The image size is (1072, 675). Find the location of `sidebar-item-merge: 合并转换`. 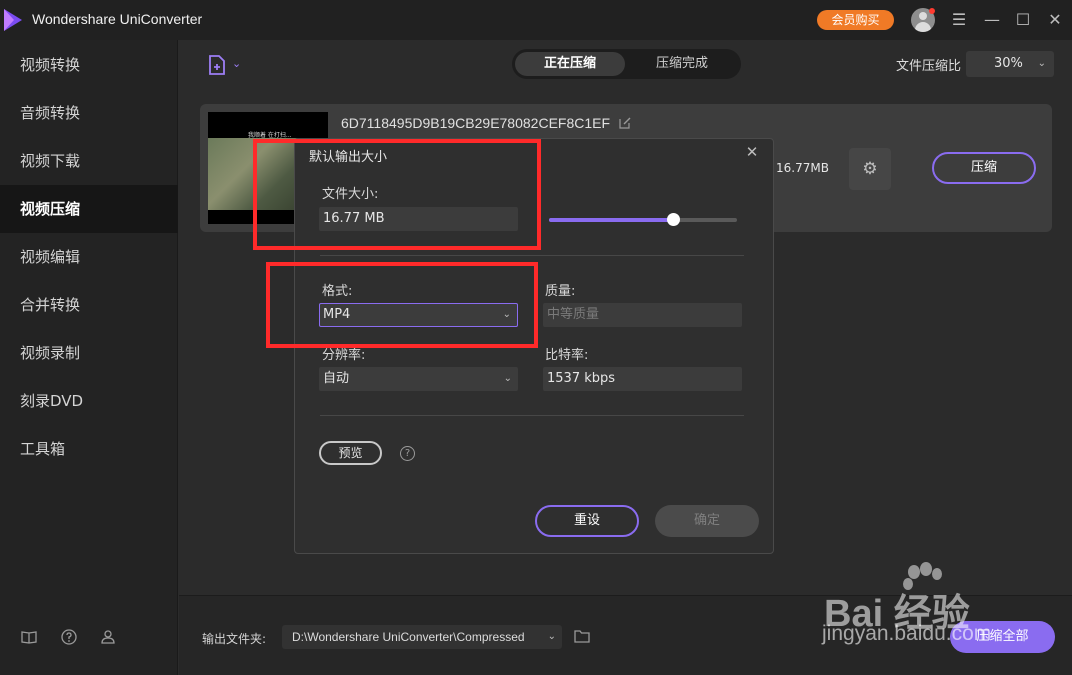

sidebar-item-merge: 合并转换 is located at coordinates (89, 305).